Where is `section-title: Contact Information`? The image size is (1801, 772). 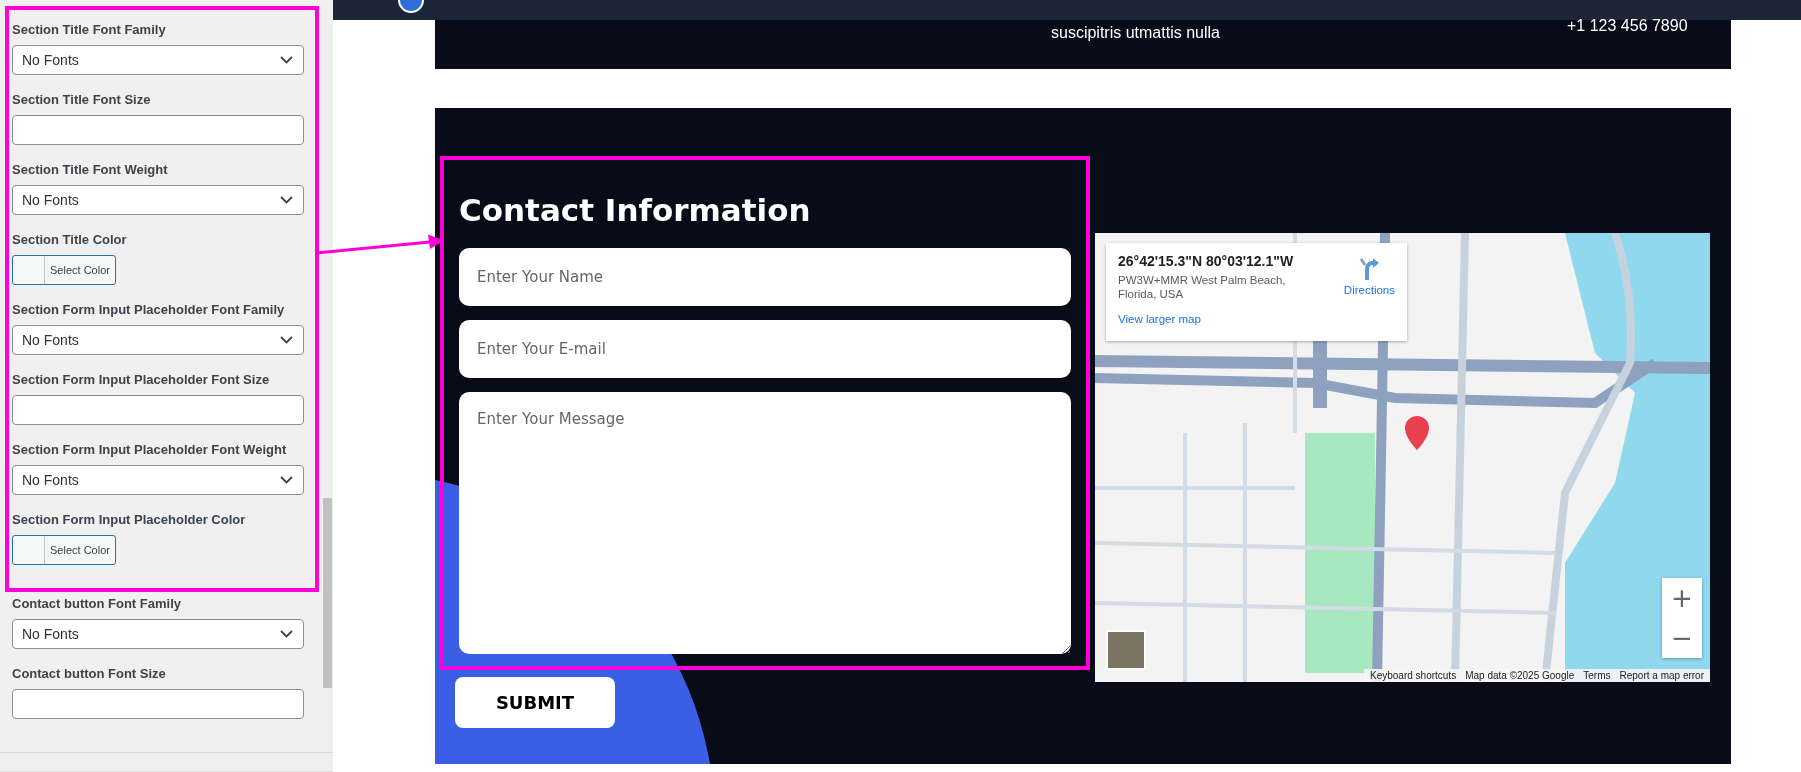
section-title: Contact Information is located at coordinates (635, 210).